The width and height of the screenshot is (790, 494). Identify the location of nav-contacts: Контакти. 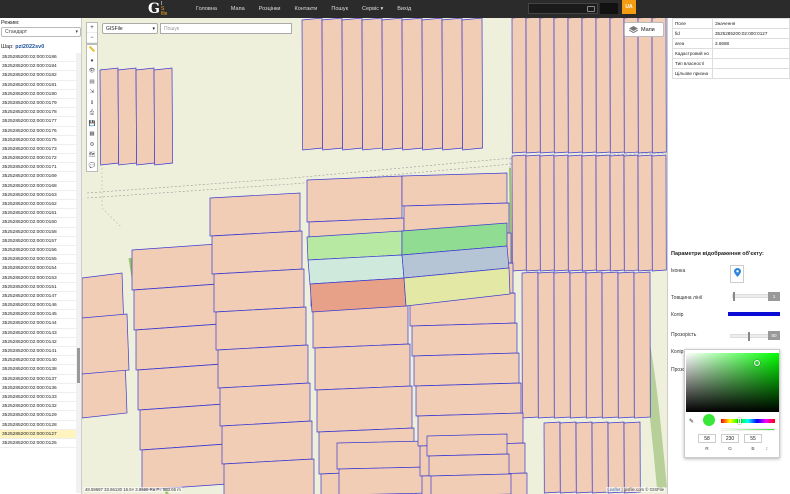
(306, 9).